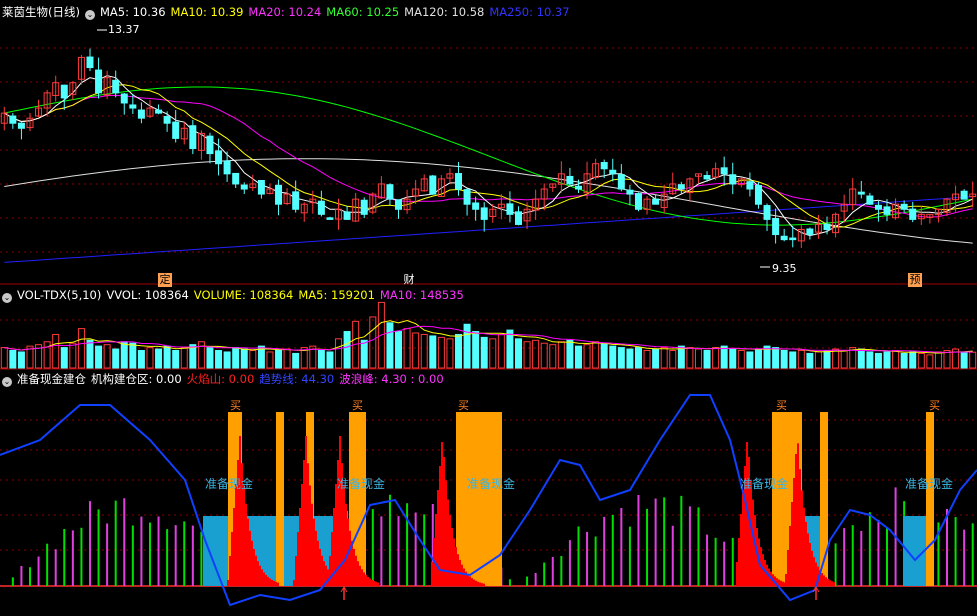 The width and height of the screenshot is (977, 616). What do you see at coordinates (915, 280) in the screenshot?
I see `yu-marker: 预` at bounding box center [915, 280].